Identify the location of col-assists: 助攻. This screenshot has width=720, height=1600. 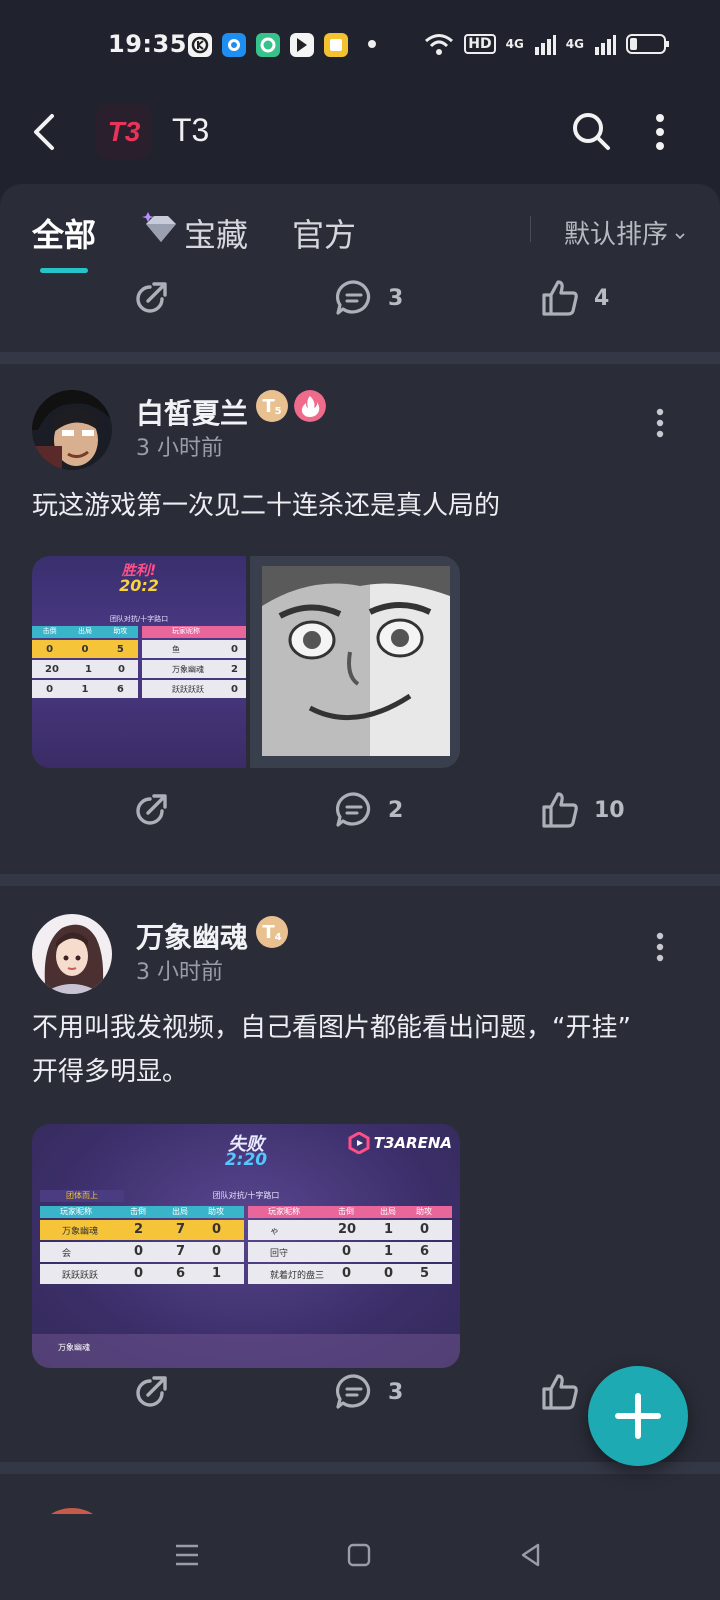
(120, 631).